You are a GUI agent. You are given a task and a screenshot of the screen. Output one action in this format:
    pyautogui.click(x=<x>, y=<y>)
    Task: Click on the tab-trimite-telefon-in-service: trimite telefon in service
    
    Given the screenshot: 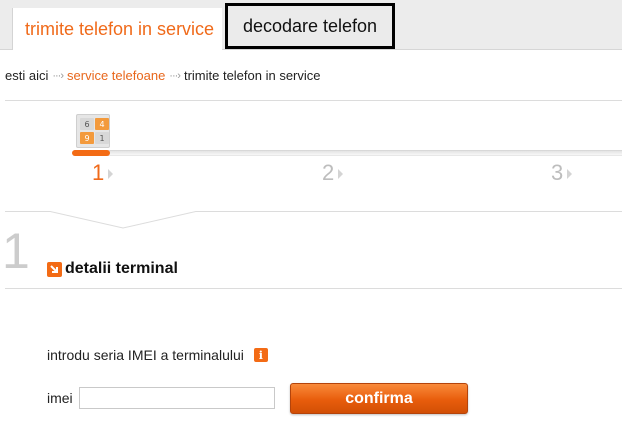 What is the action you would take?
    pyautogui.click(x=117, y=29)
    